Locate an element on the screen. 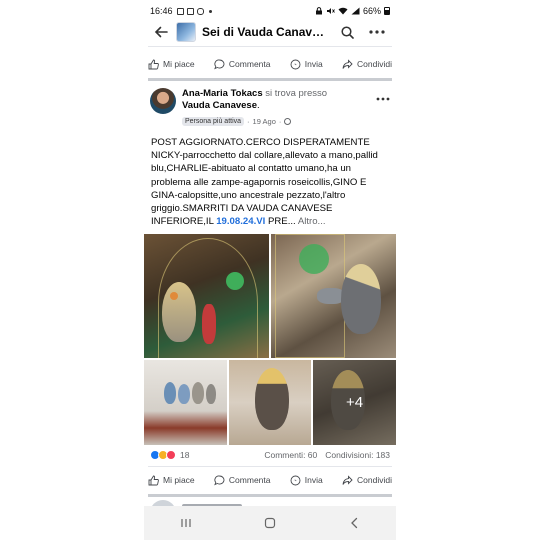 This screenshot has width=540, height=540. search-button is located at coordinates (347, 32).